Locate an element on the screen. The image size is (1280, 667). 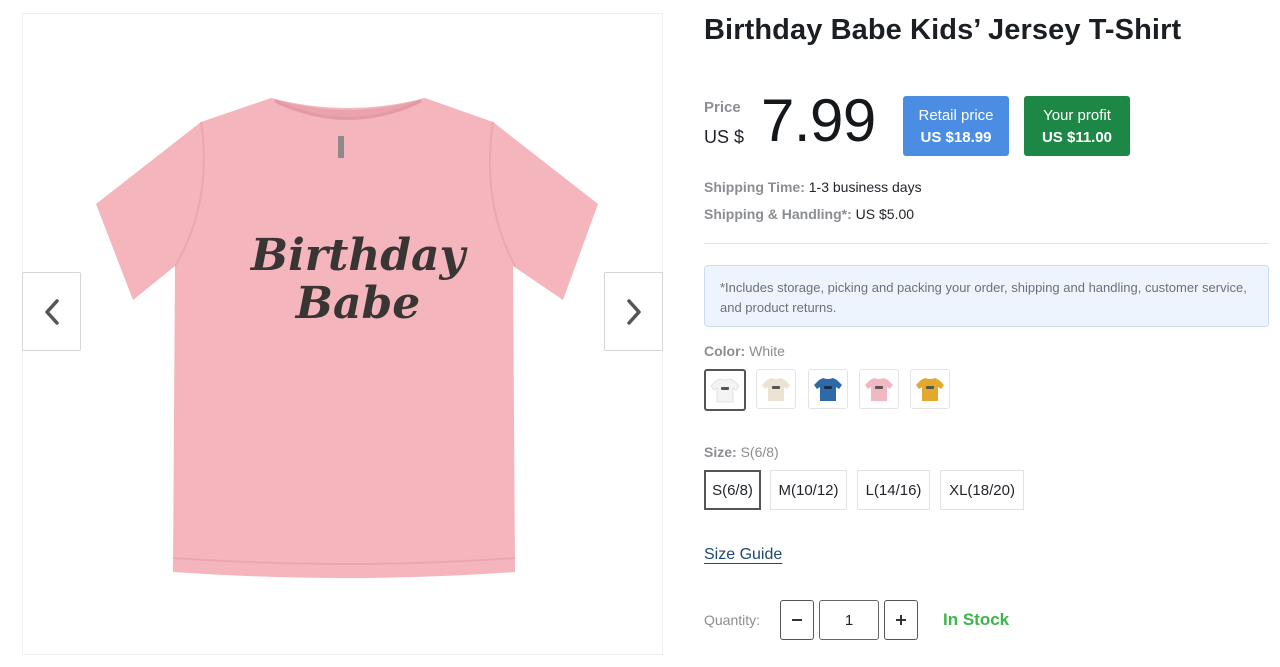
color-label-title: Color: is located at coordinates (725, 351).